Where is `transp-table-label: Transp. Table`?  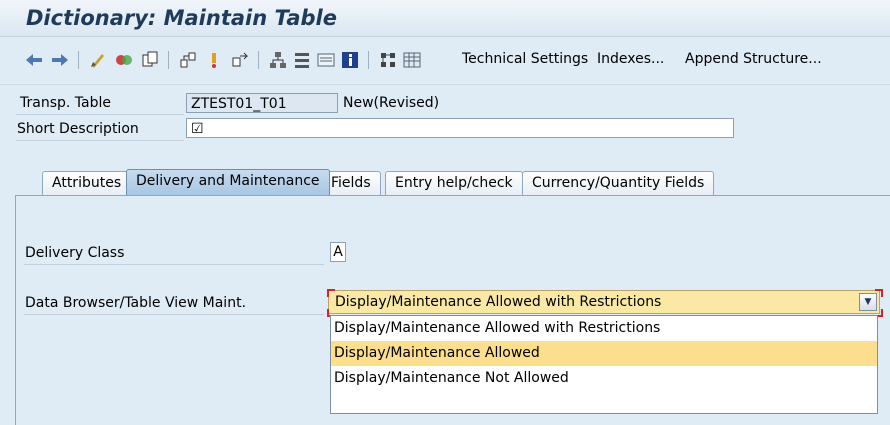 transp-table-label: Transp. Table is located at coordinates (65, 103).